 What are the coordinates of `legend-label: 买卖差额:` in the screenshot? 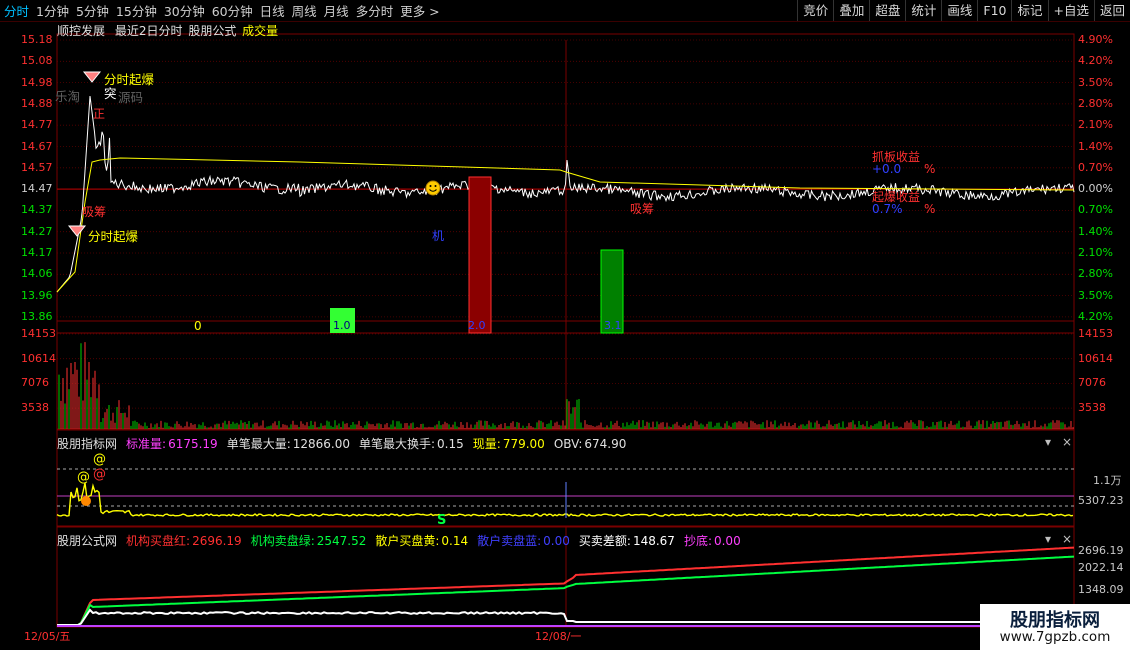 It's located at (604, 541).